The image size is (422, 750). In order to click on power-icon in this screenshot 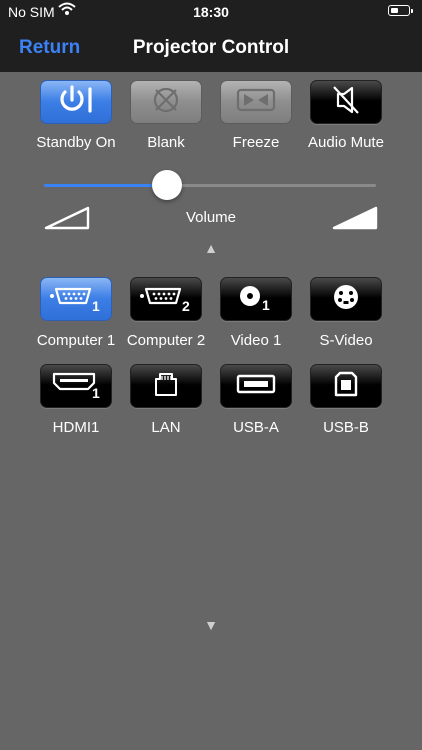, I will do `click(76, 102)`.